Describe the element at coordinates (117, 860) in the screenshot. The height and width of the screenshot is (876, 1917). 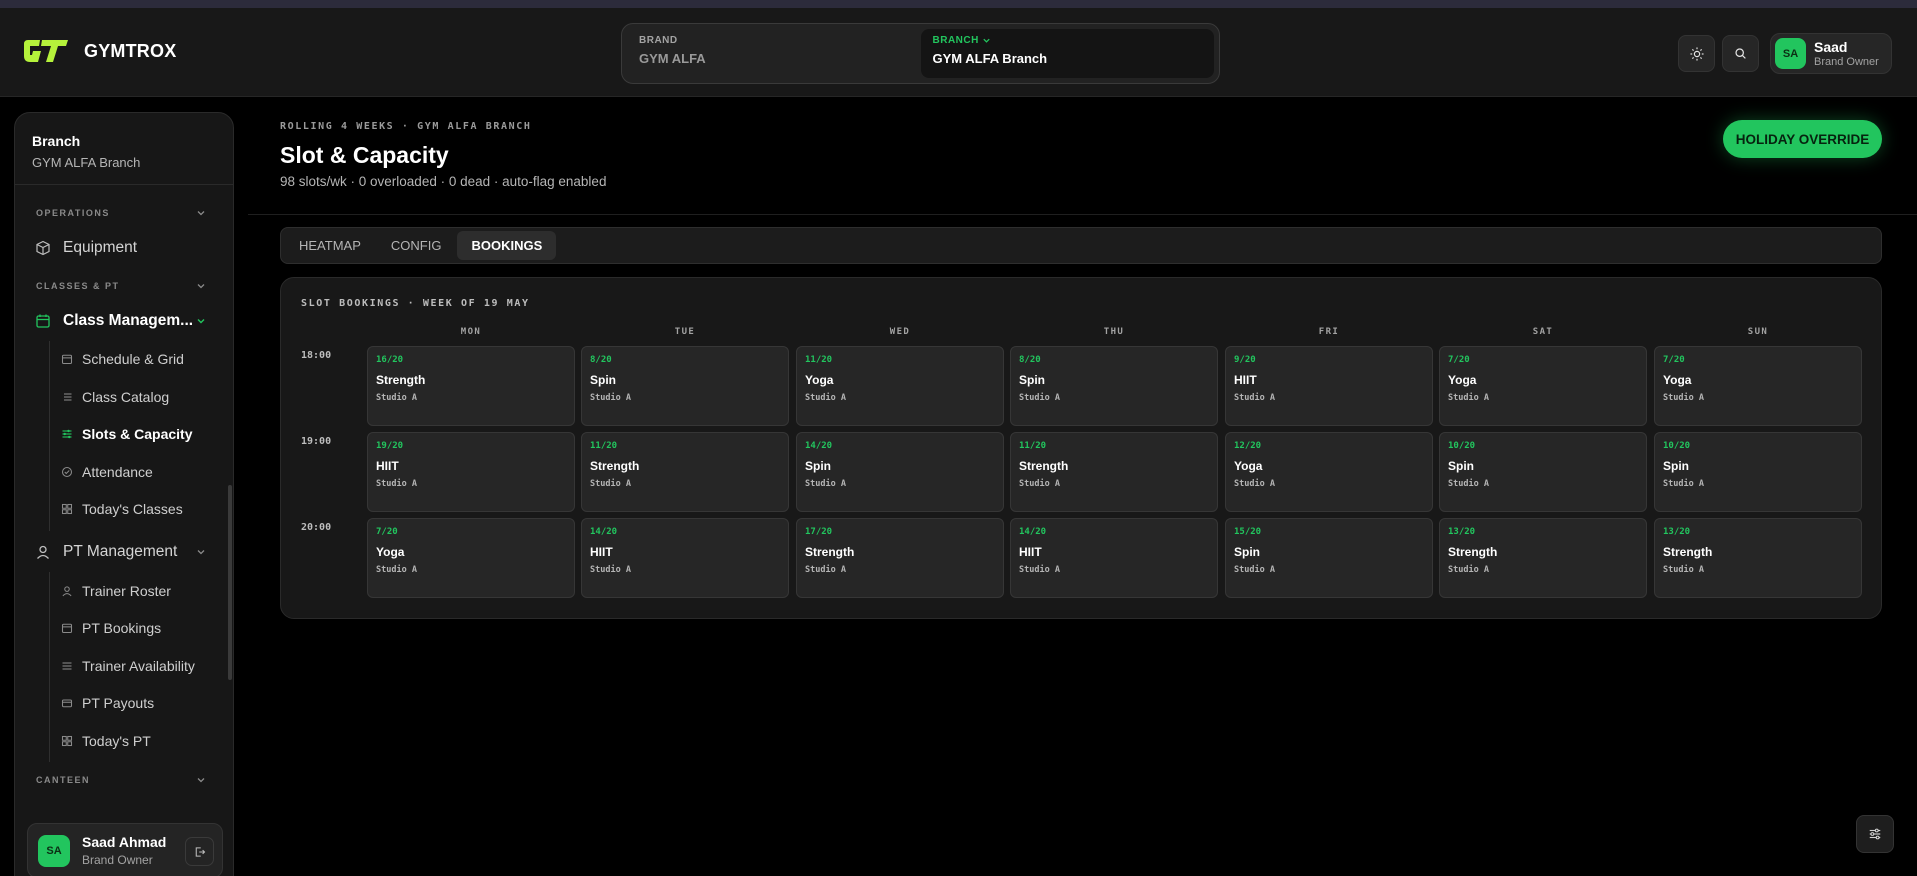
I see `sidebar-user-role: Brand Owner` at that location.